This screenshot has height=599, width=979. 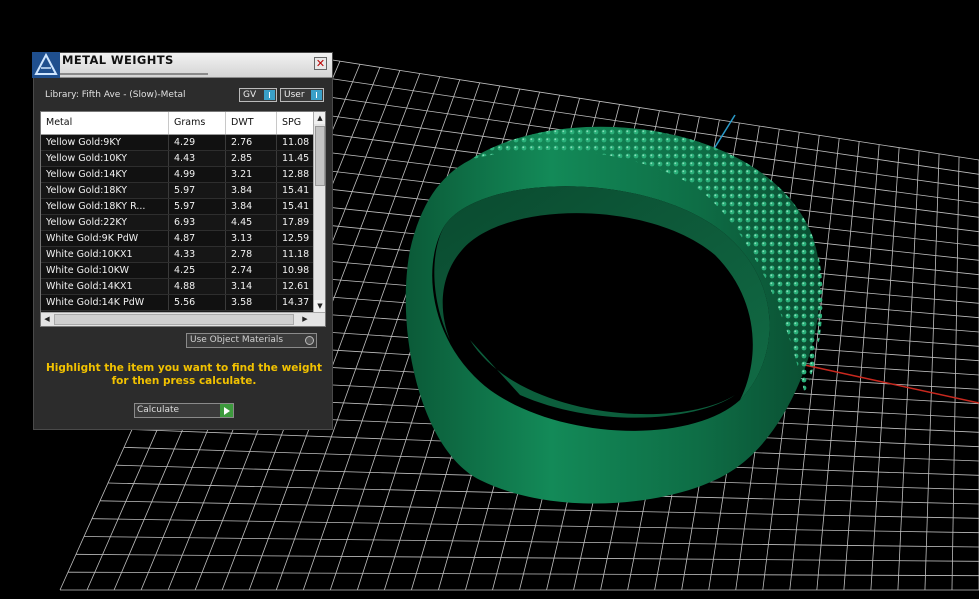 I want to click on table-row: White Gold:14KX1 4.88 3.14 12.61, so click(x=179, y=287).